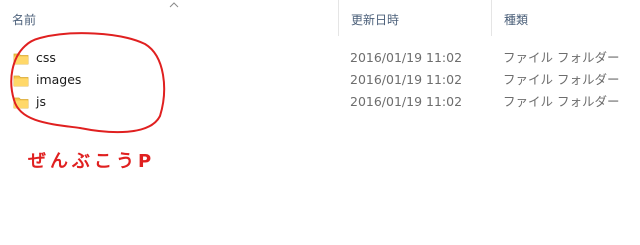 This screenshot has height=245, width=640. What do you see at coordinates (88, 83) in the screenshot?
I see `red-circle-mark` at bounding box center [88, 83].